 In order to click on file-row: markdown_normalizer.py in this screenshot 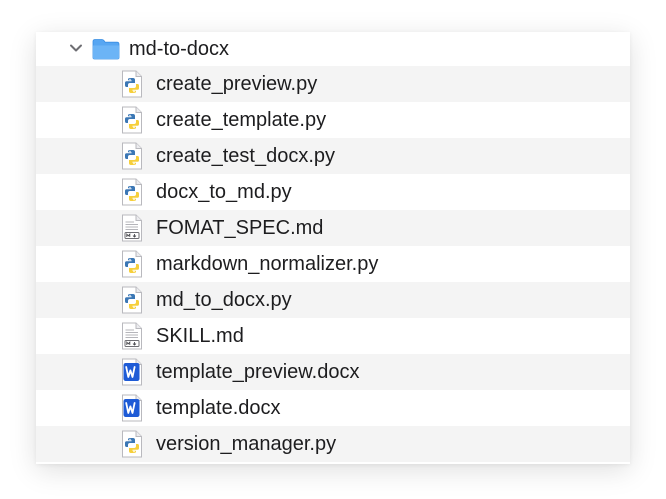, I will do `click(333, 264)`.